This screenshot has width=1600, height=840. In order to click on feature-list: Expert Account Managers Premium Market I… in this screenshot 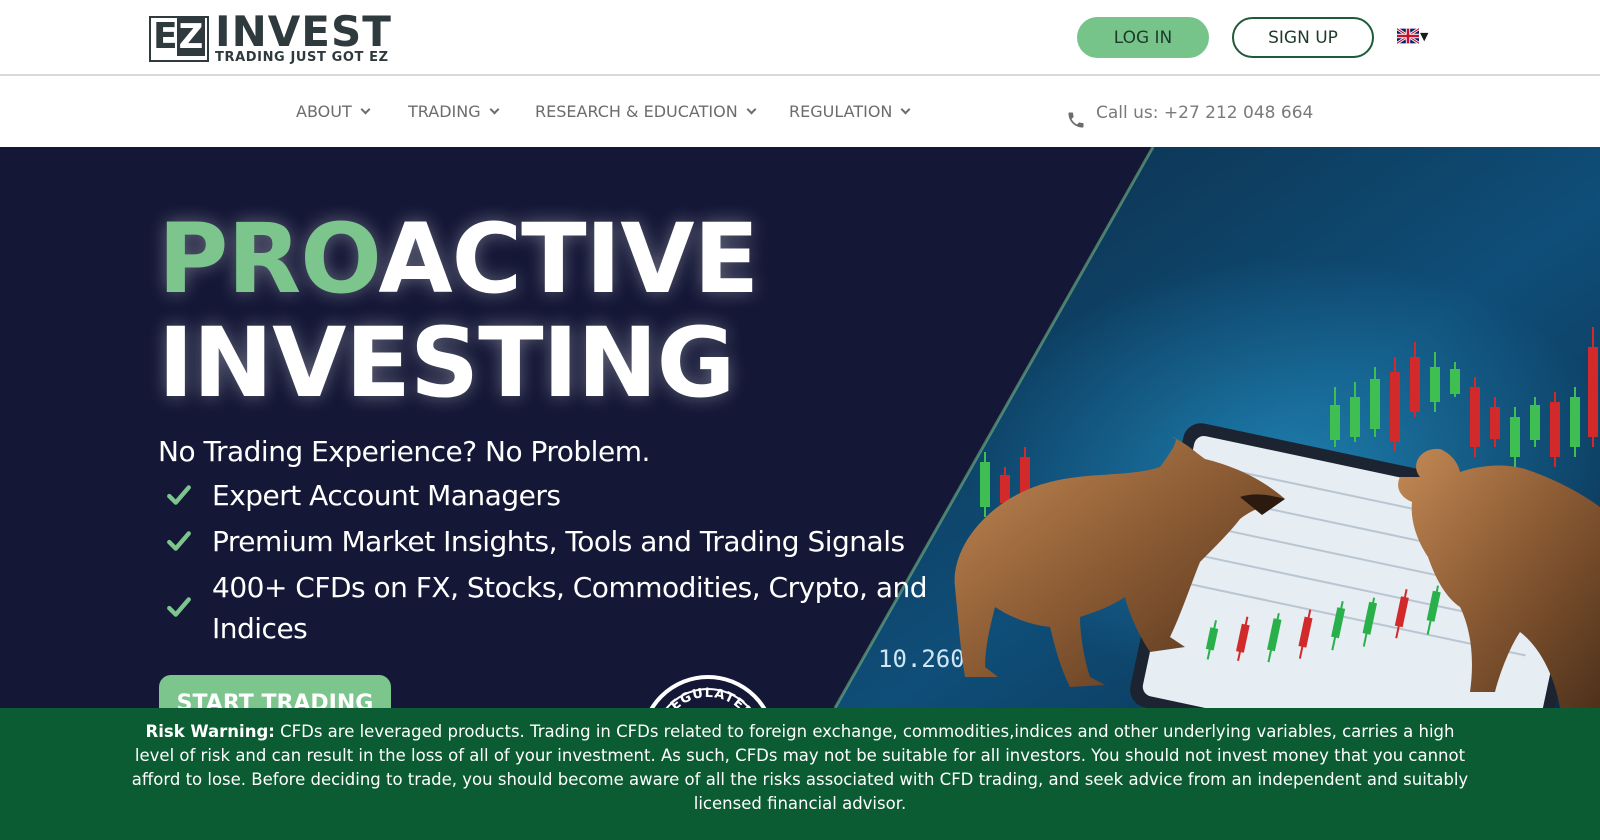, I will do `click(548, 564)`.